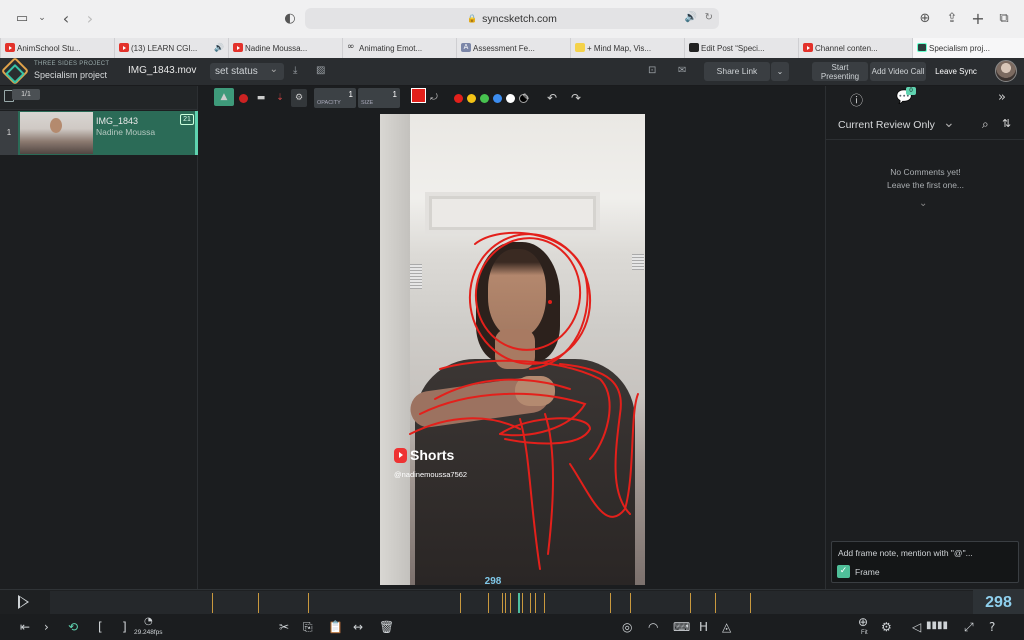 The height and width of the screenshot is (640, 1024). What do you see at coordinates (863, 622) in the screenshot?
I see `zoom-fit-icon: ⊕` at bounding box center [863, 622].